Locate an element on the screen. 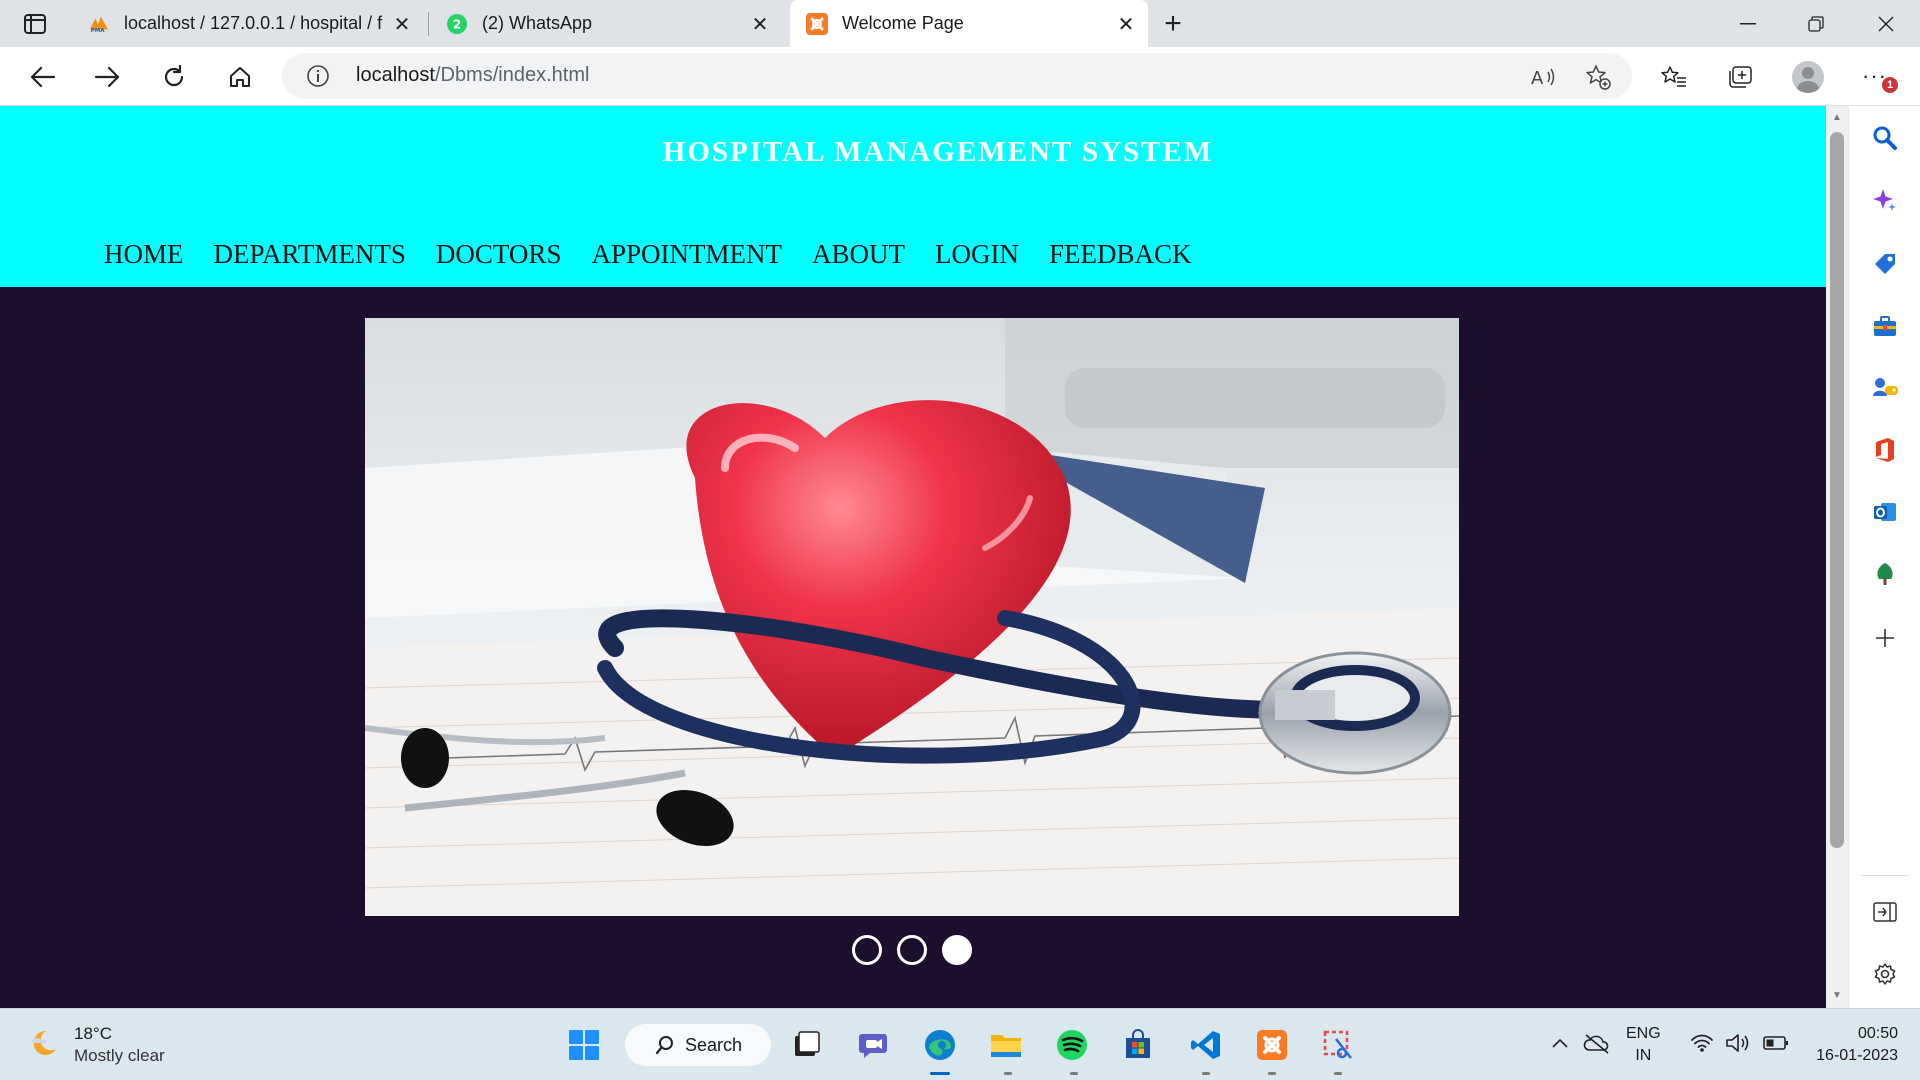 The width and height of the screenshot is (1920, 1080). tab-actions-icon is located at coordinates (35, 24).